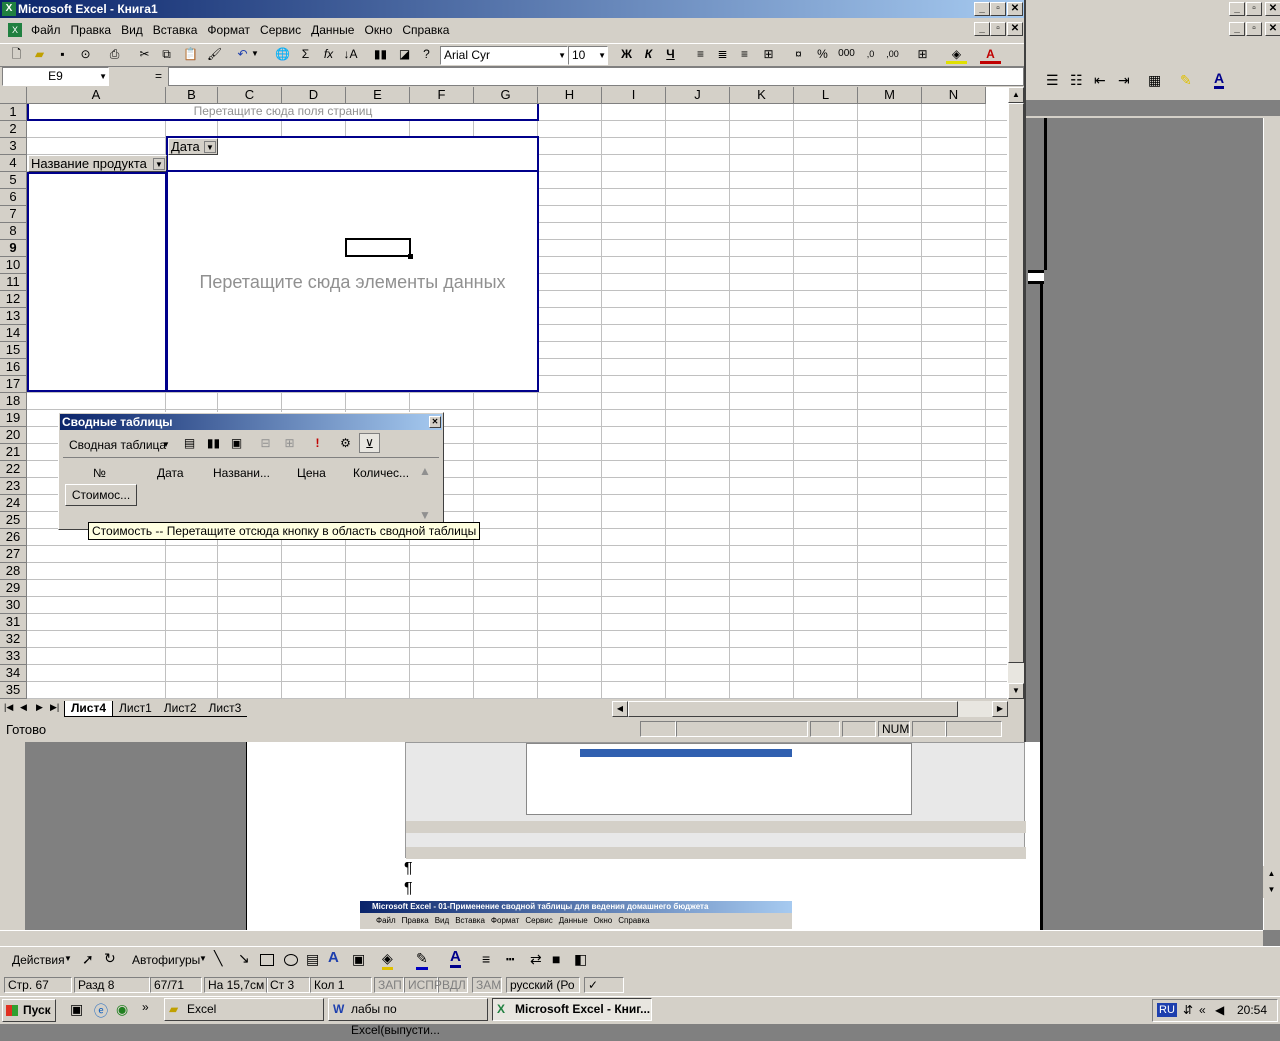 The height and width of the screenshot is (1041, 1280). Describe the element at coordinates (91, 30) in the screenshot. I see `menu-edit: Правка` at that location.